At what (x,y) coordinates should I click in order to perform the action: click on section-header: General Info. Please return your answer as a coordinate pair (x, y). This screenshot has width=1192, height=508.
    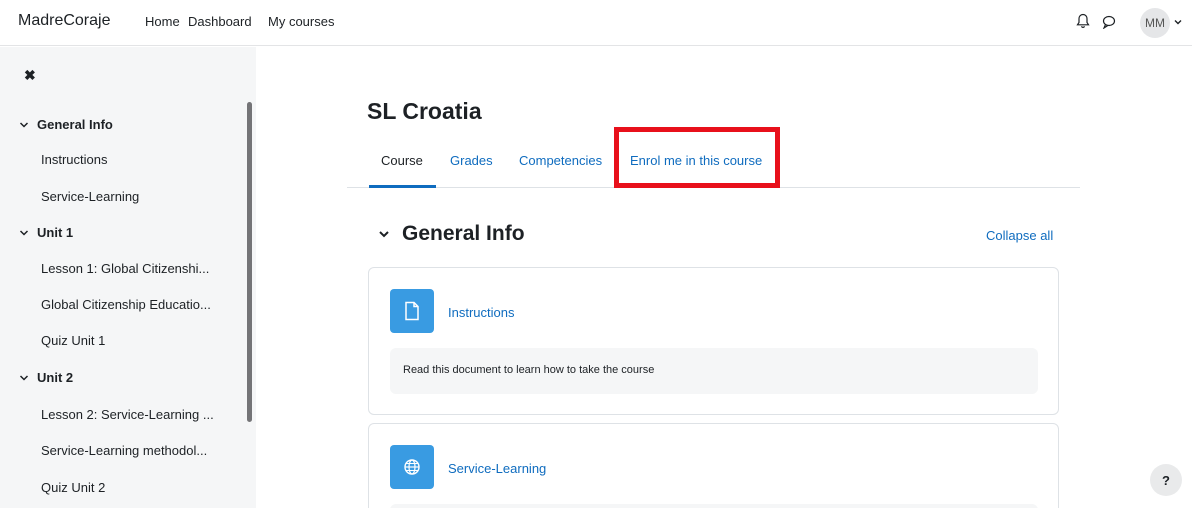
    Looking at the image, I should click on (451, 234).